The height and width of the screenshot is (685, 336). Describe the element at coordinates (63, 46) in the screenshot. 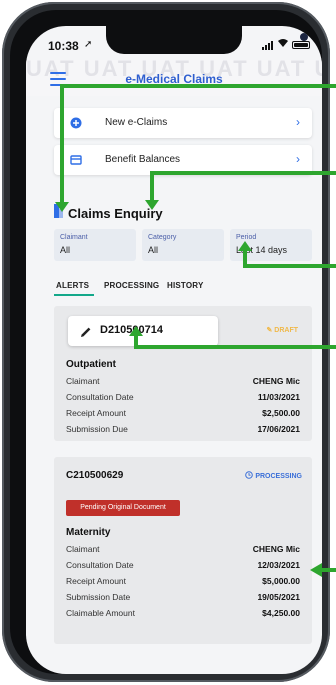

I see `status-time: 10:38` at that location.